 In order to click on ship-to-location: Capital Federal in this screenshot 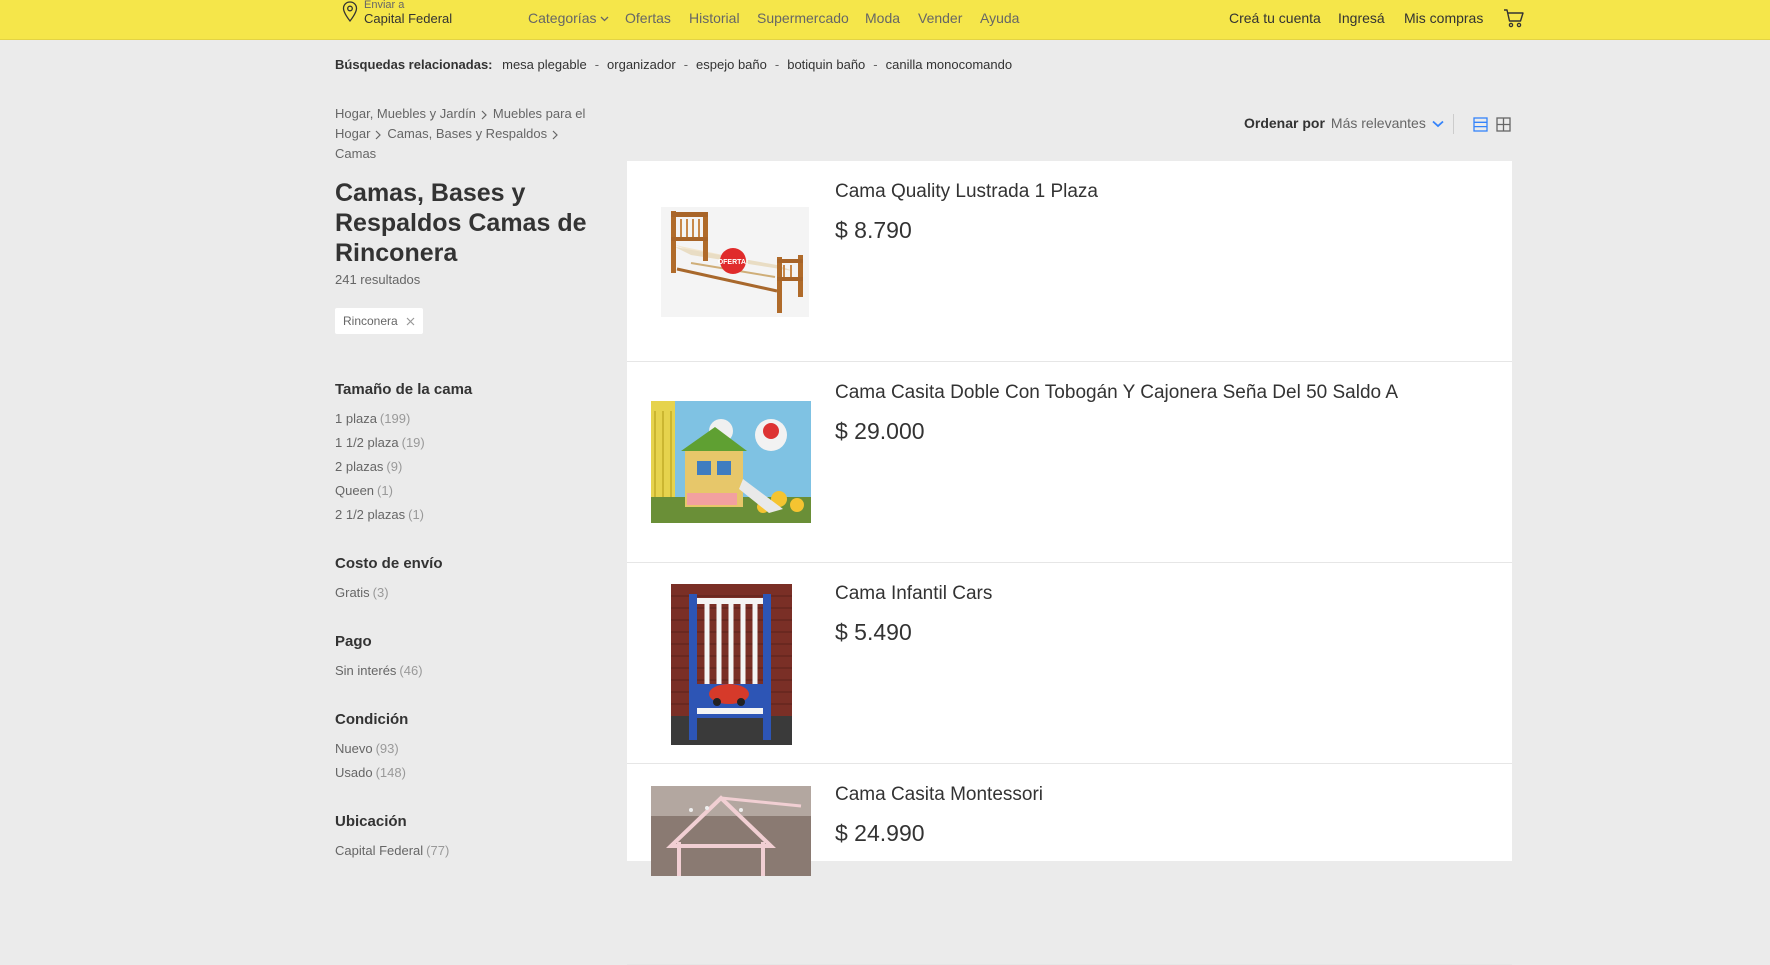, I will do `click(408, 18)`.